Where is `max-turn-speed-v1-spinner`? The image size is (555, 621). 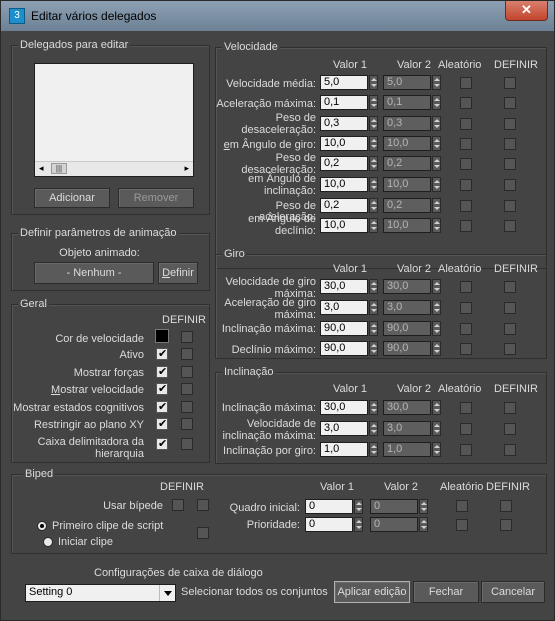 max-turn-speed-v1-spinner is located at coordinates (373, 286).